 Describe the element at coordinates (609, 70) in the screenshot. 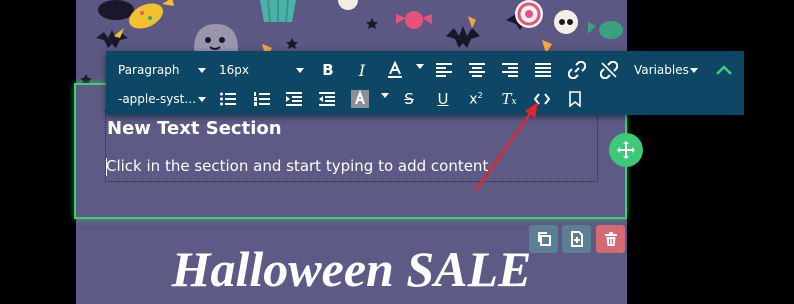

I see `unlink-icon` at that location.